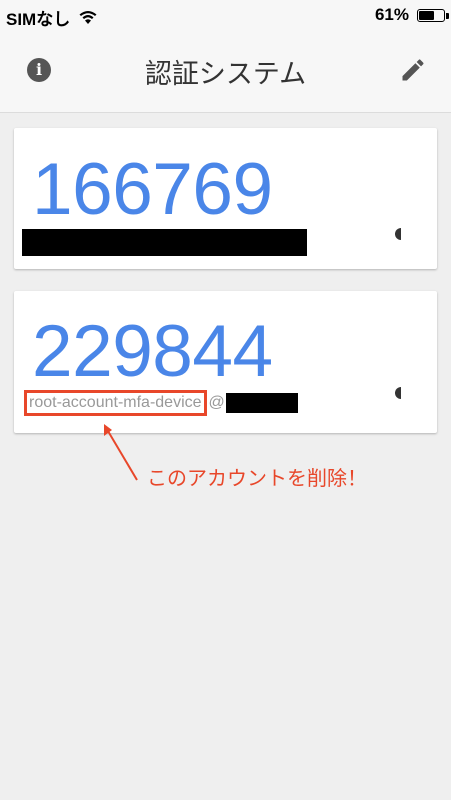 Image resolution: width=451 pixels, height=800 pixels. I want to click on app-bar: i 認証システム, so click(225, 71).